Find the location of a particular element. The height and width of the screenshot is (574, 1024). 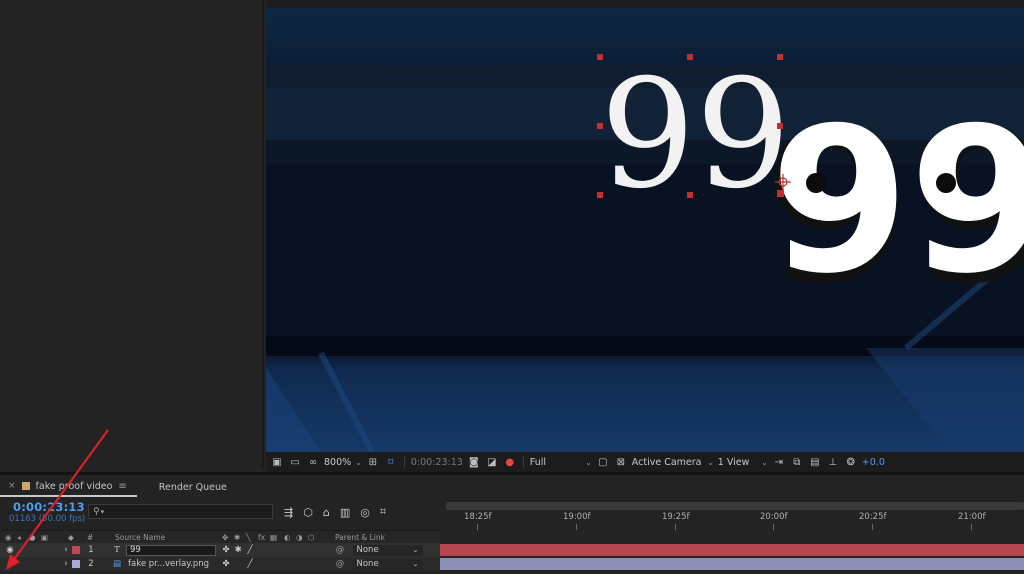

camera-value: Active Camera is located at coordinates (666, 462).